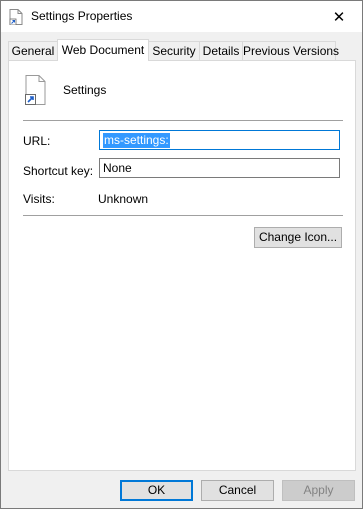 The width and height of the screenshot is (363, 509). I want to click on visits-value: Unknown, so click(123, 199).